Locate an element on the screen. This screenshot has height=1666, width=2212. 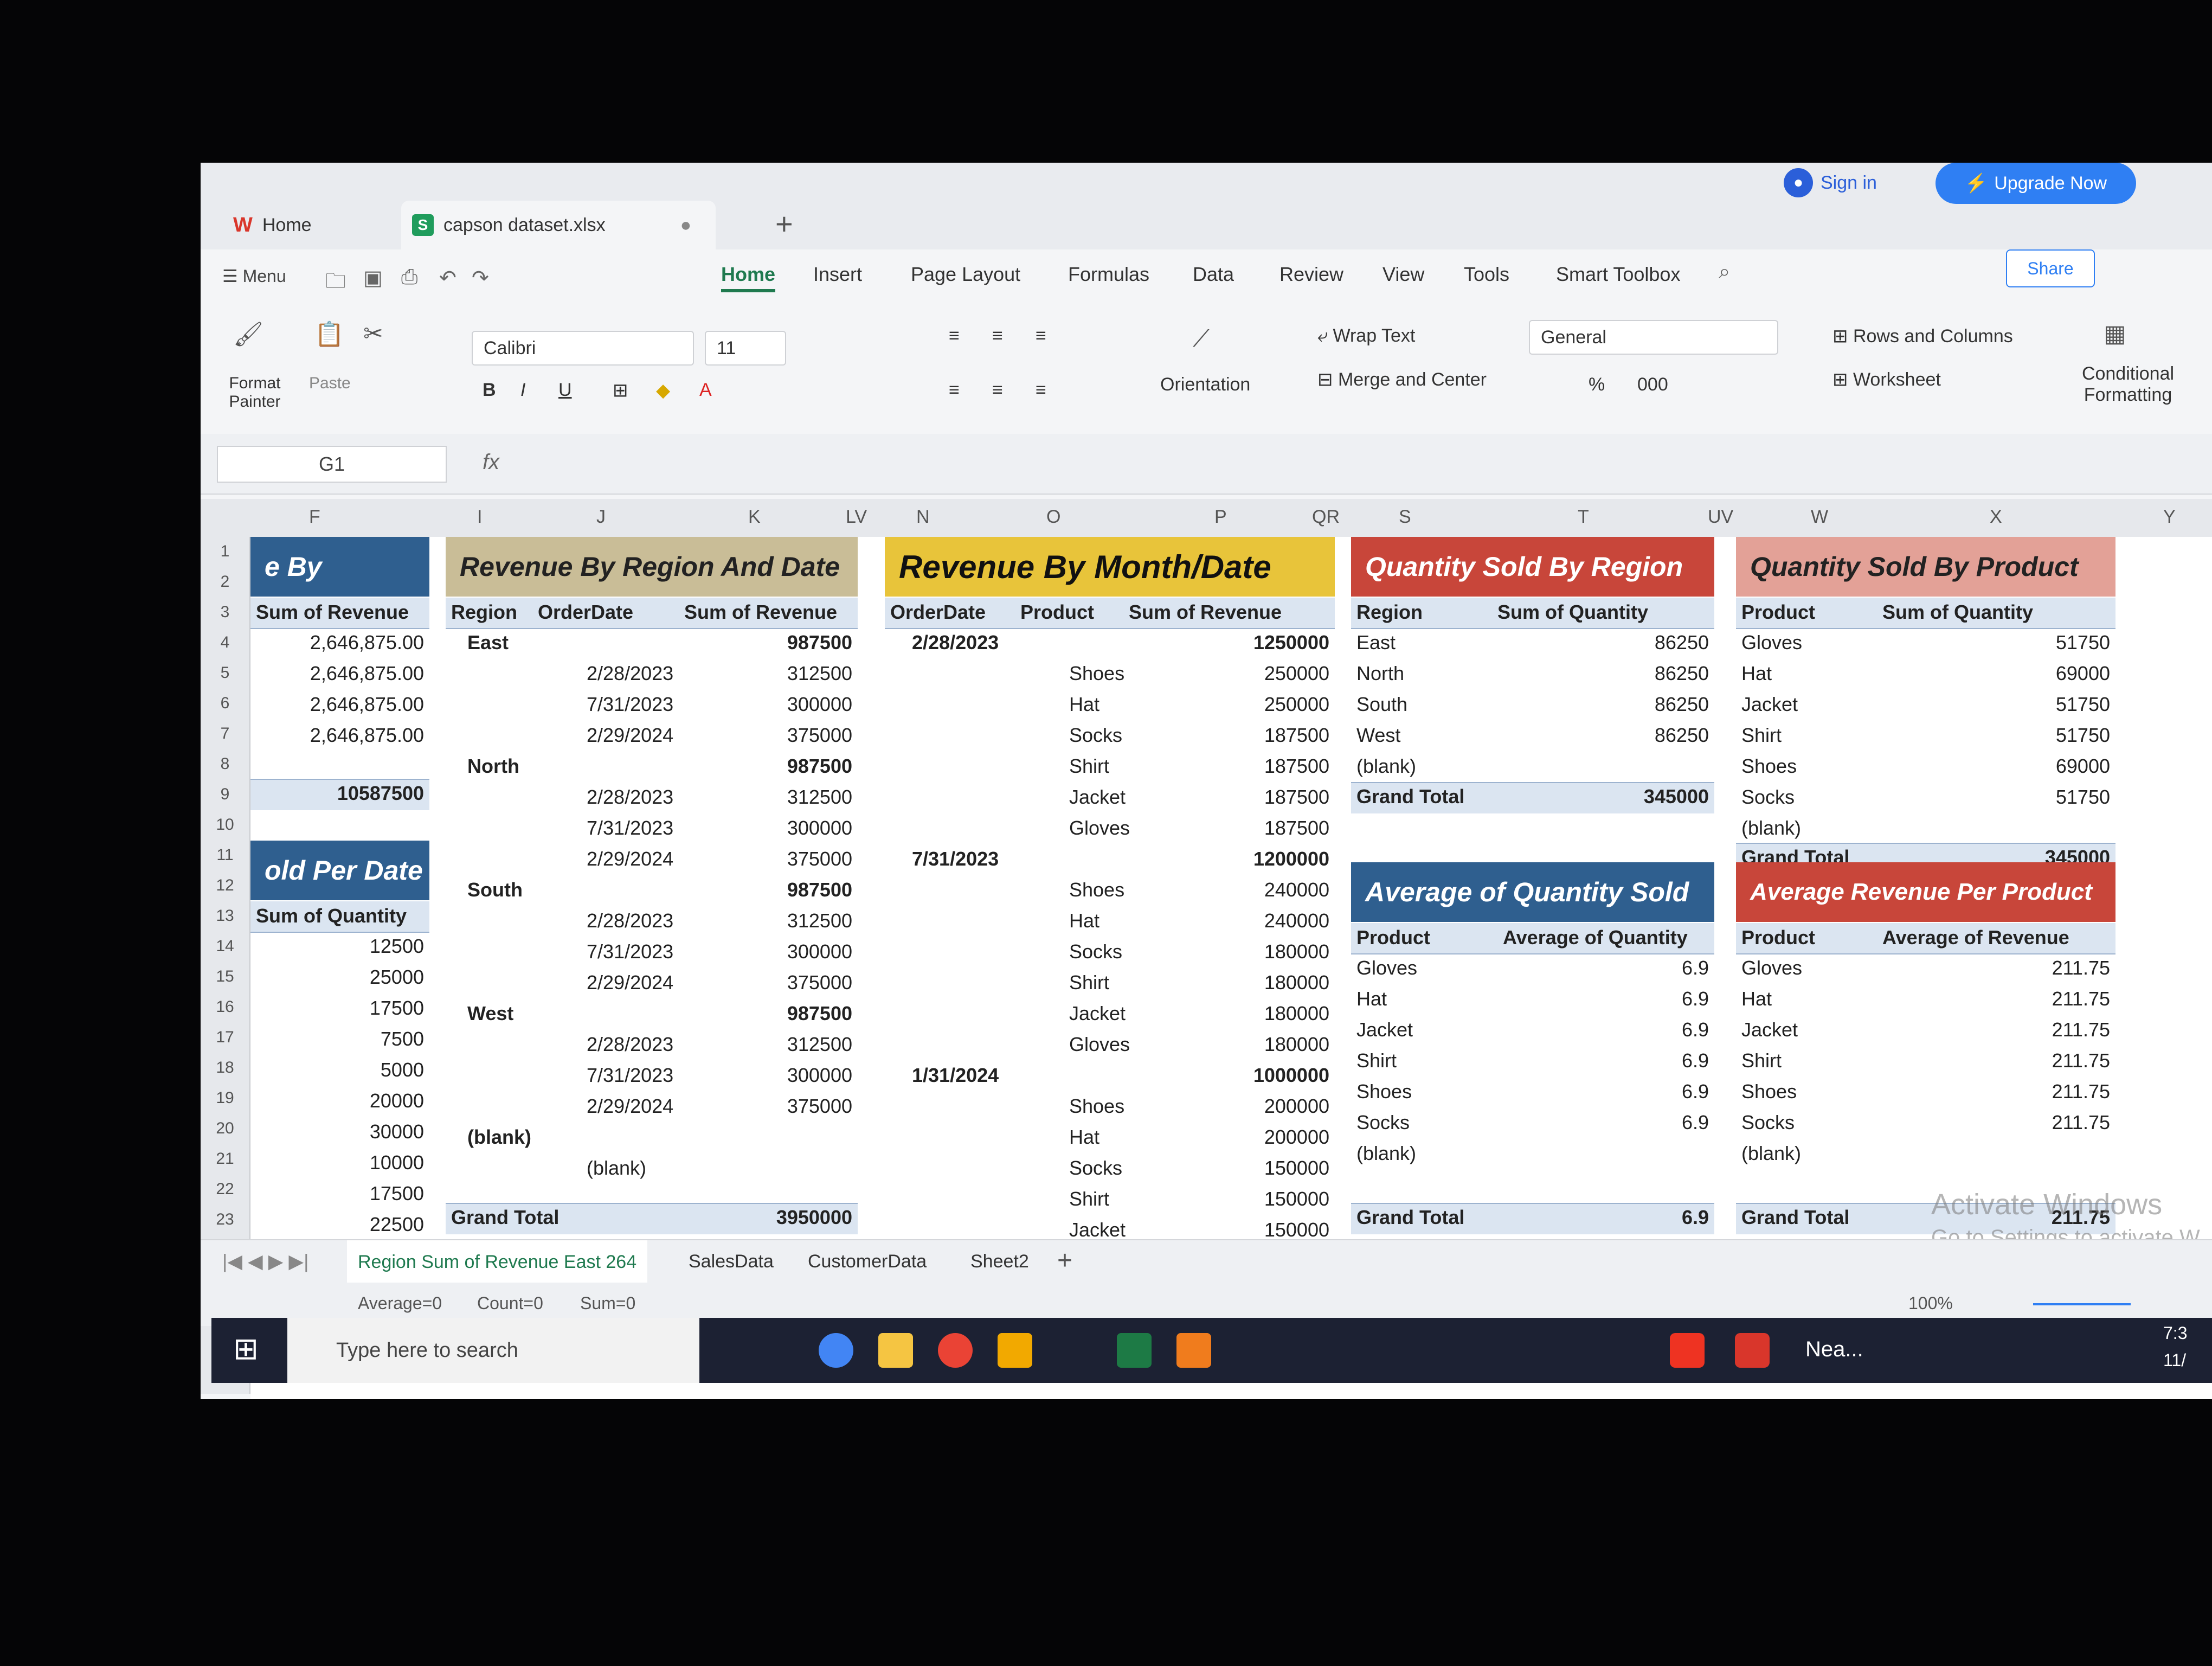
thousands-icon: 000 is located at coordinates (1652, 385).